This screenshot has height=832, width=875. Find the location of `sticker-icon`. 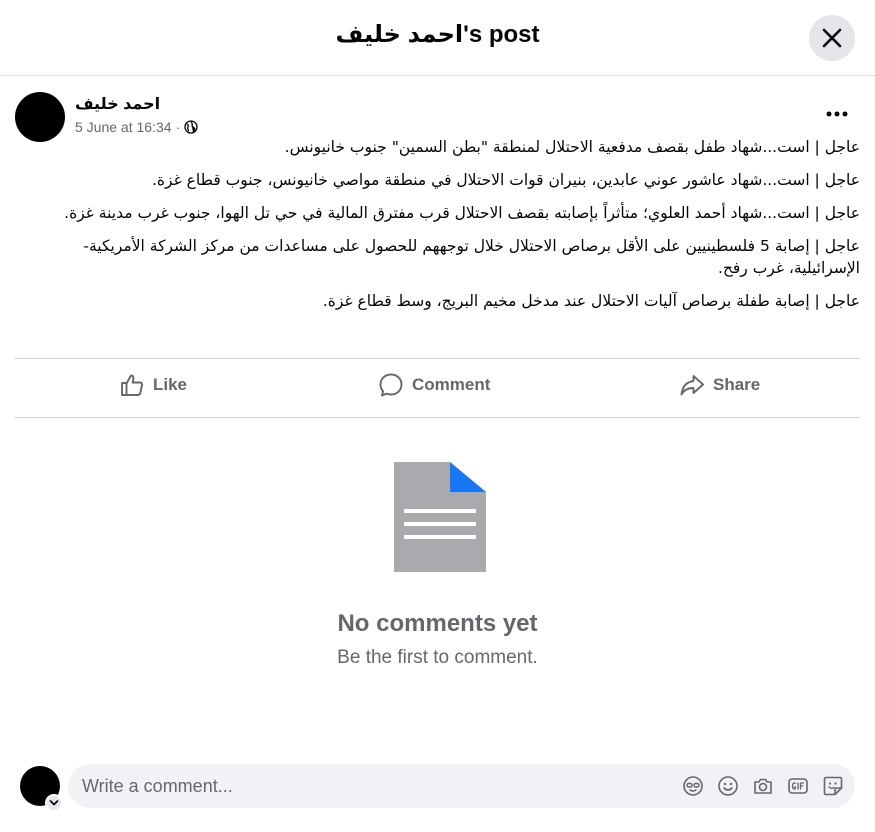

sticker-icon is located at coordinates (833, 786).